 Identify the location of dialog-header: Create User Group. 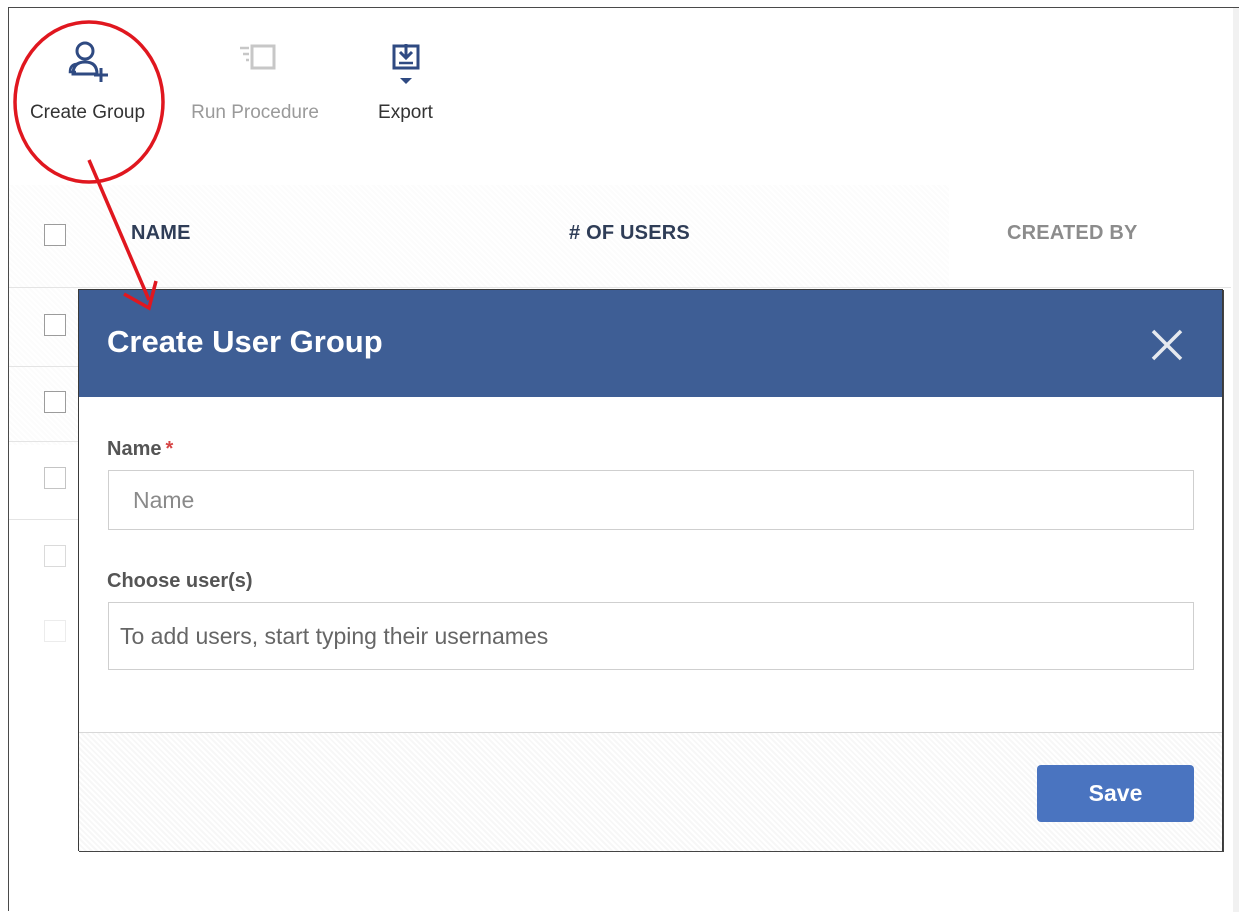
(650, 343).